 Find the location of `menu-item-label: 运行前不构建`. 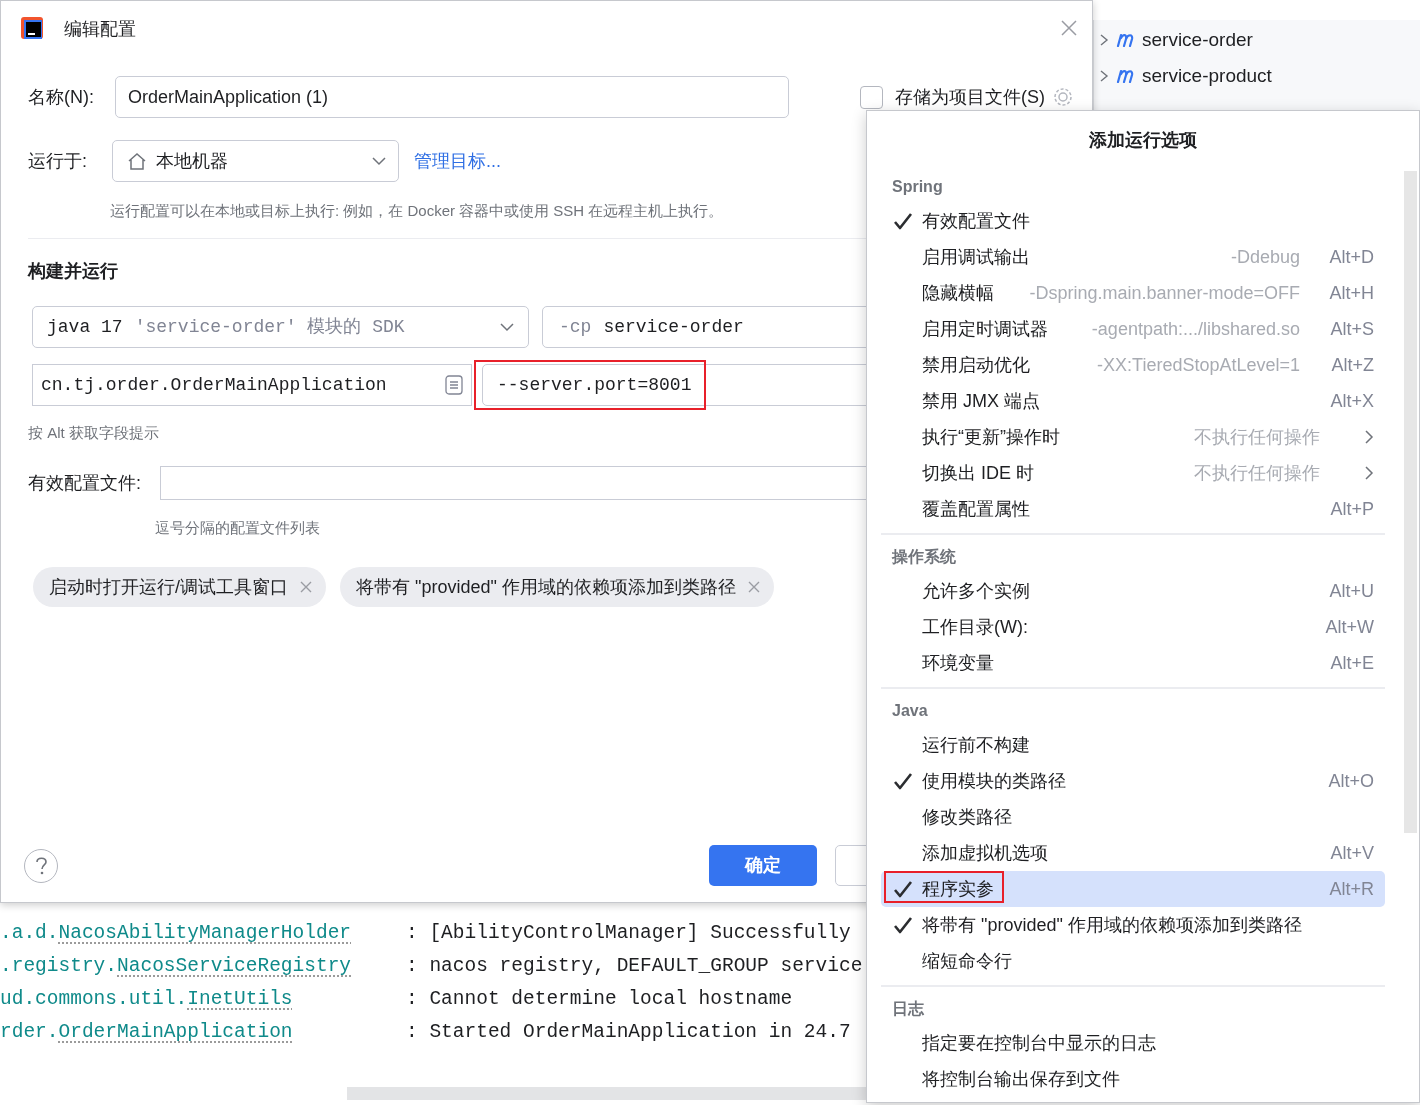

menu-item-label: 运行前不构建 is located at coordinates (976, 745).